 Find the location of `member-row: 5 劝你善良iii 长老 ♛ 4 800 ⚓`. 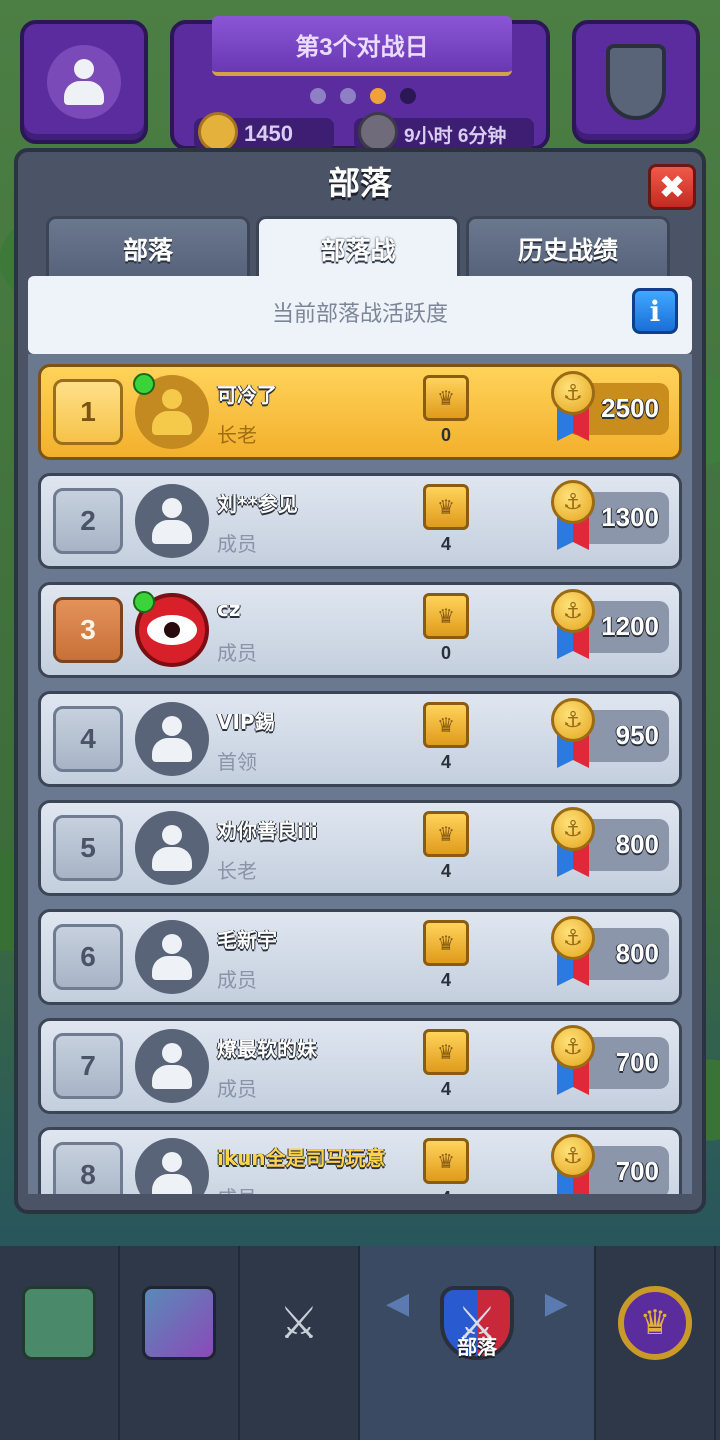

member-row: 5 劝你善良iii 长老 ♛ 4 800 ⚓ is located at coordinates (360, 848).